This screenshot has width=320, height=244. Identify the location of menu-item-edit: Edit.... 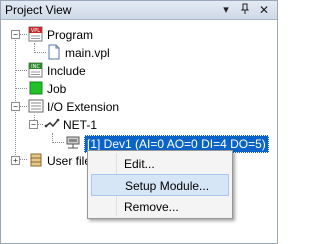
(160, 164).